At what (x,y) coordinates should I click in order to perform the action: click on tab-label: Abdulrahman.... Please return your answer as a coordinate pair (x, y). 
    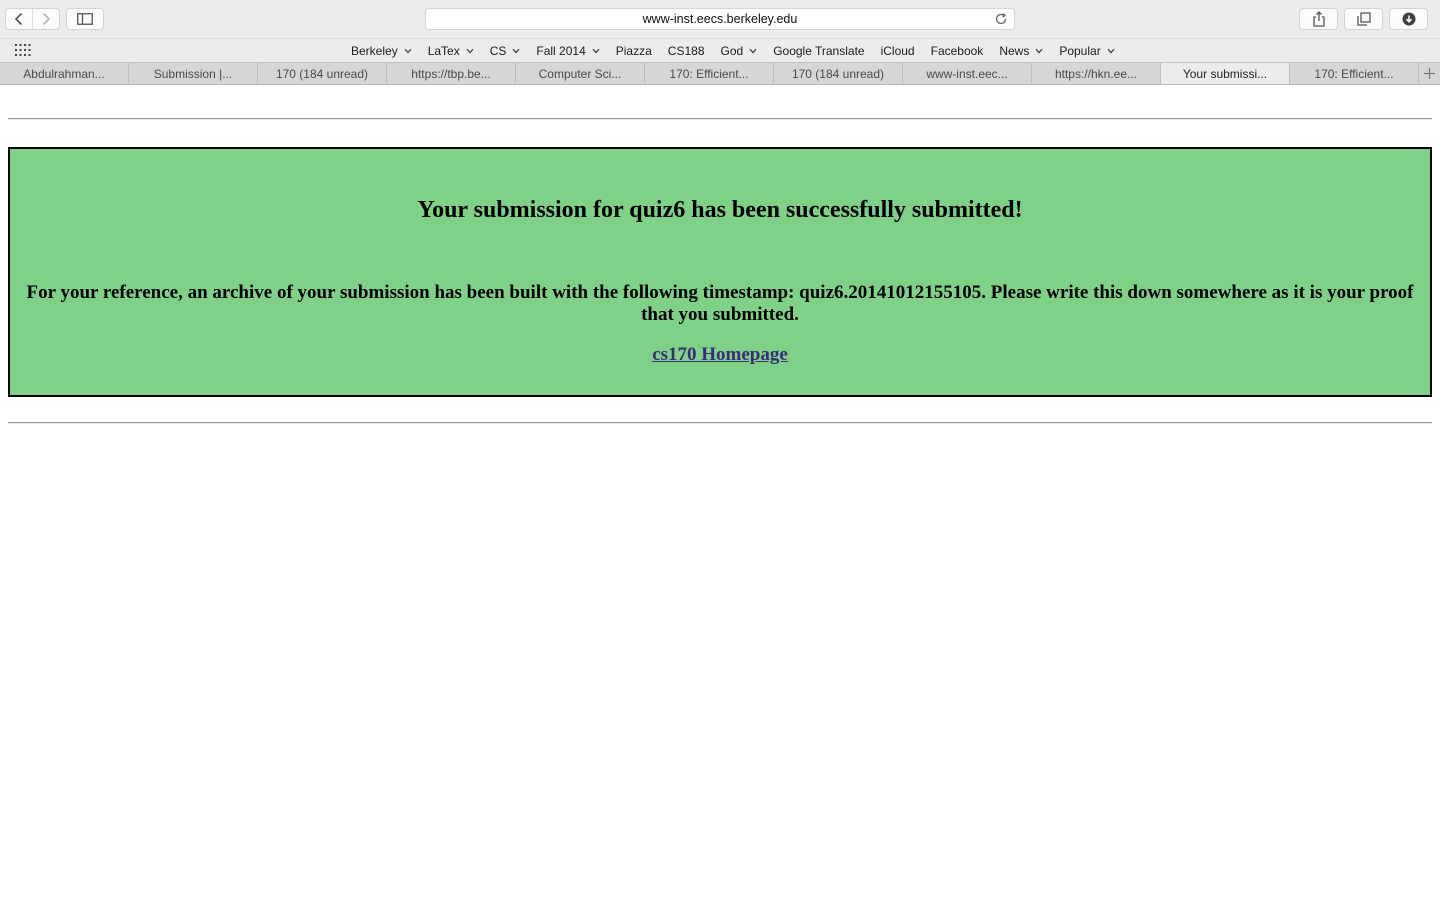
    Looking at the image, I should click on (64, 73).